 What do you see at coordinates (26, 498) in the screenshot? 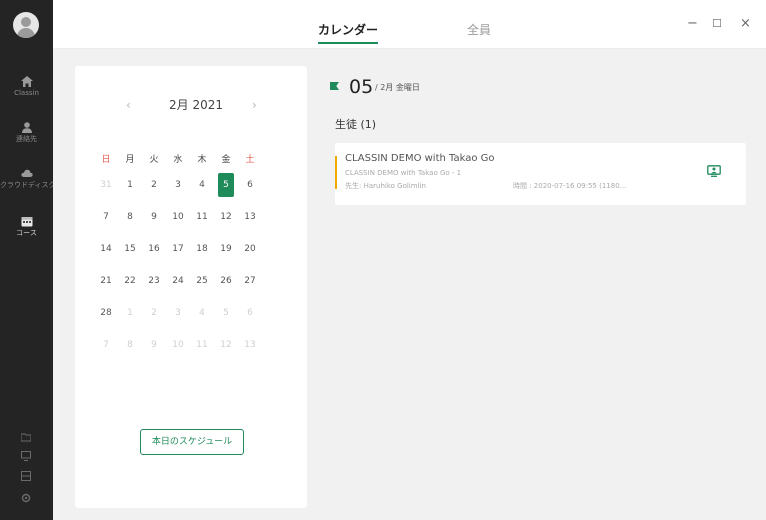
I see `settings-icon` at bounding box center [26, 498].